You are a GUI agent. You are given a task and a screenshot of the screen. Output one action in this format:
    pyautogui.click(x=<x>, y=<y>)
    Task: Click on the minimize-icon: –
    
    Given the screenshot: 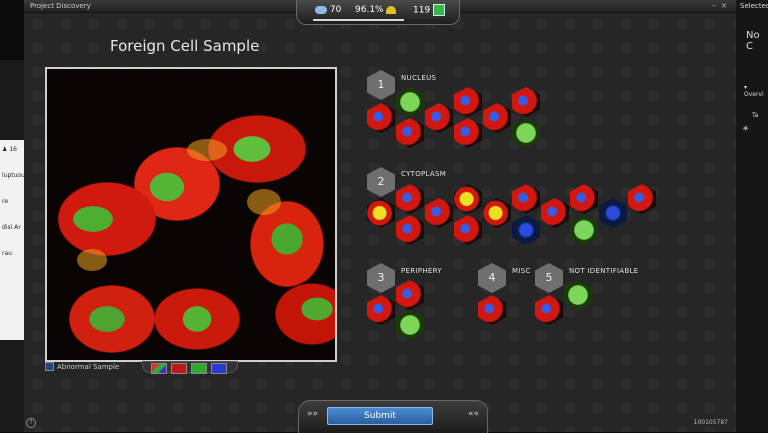 What is the action you would take?
    pyautogui.click(x=714, y=6)
    